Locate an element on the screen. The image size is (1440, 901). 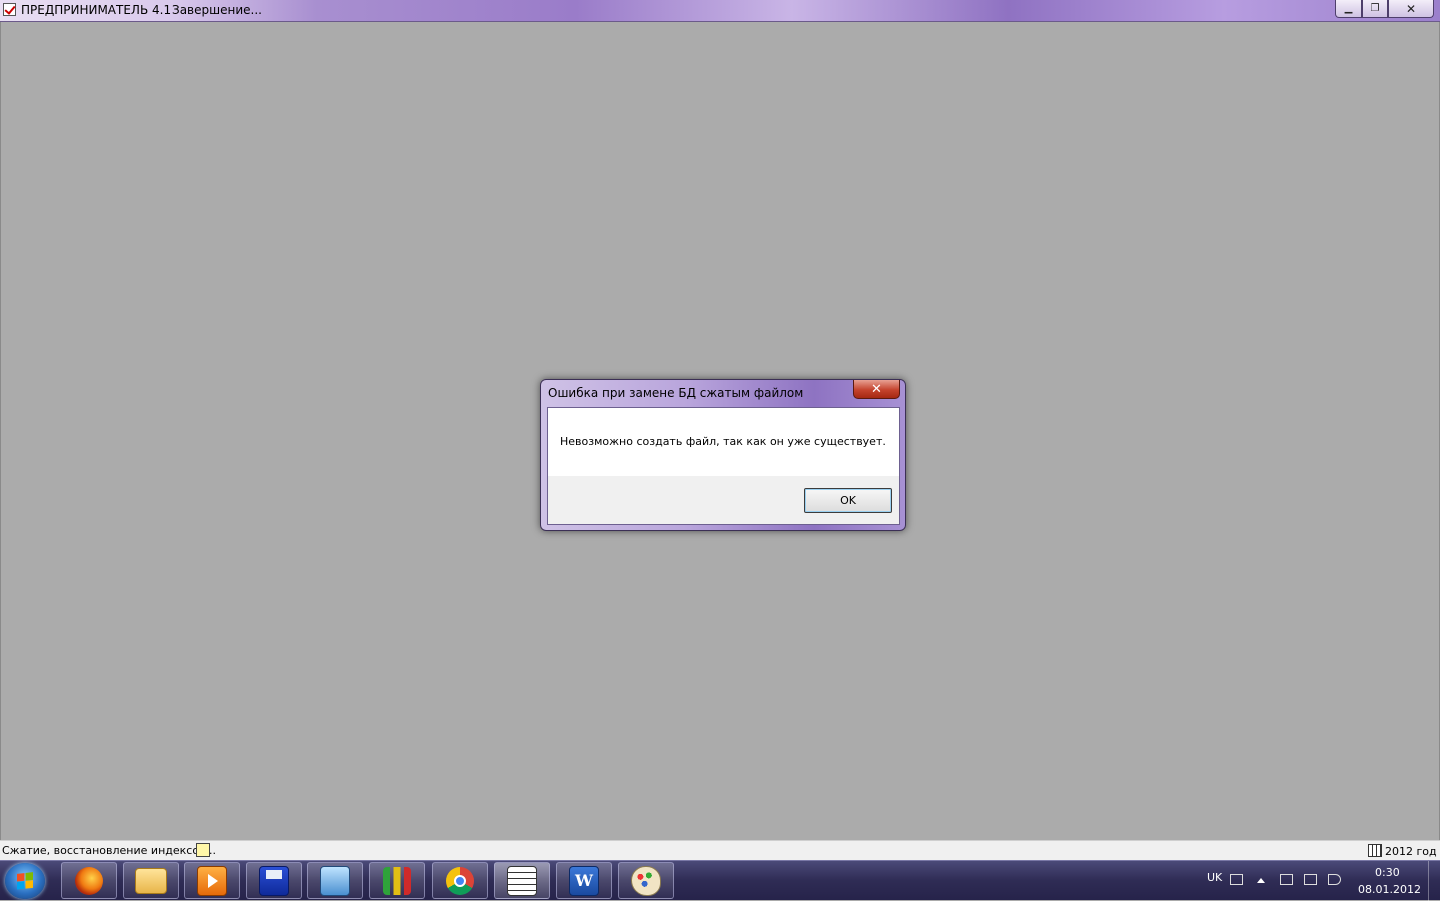
firefox-icon is located at coordinates (89, 880).